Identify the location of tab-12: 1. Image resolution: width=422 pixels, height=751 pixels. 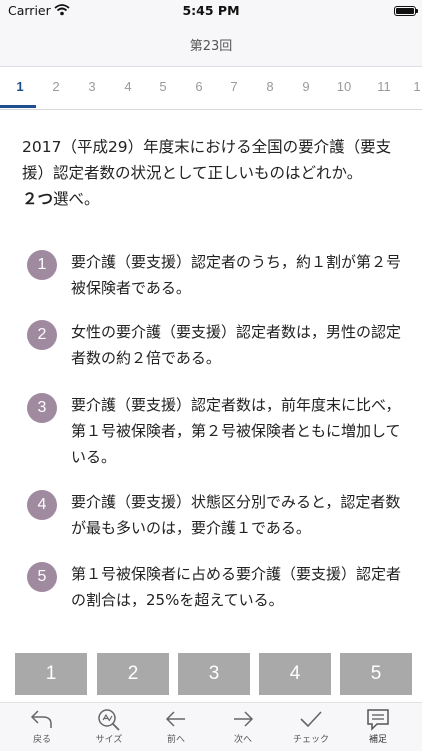
(412, 88).